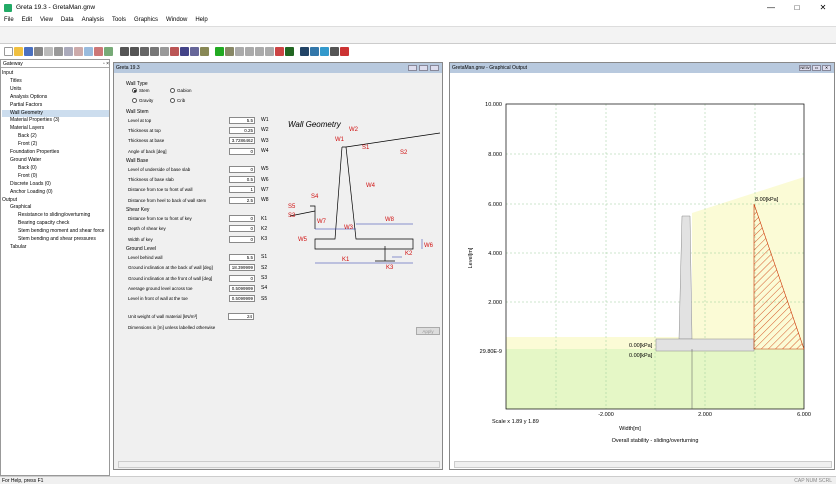 The image size is (836, 484). What do you see at coordinates (434, 68) in the screenshot?
I see `input-close-button` at bounding box center [434, 68].